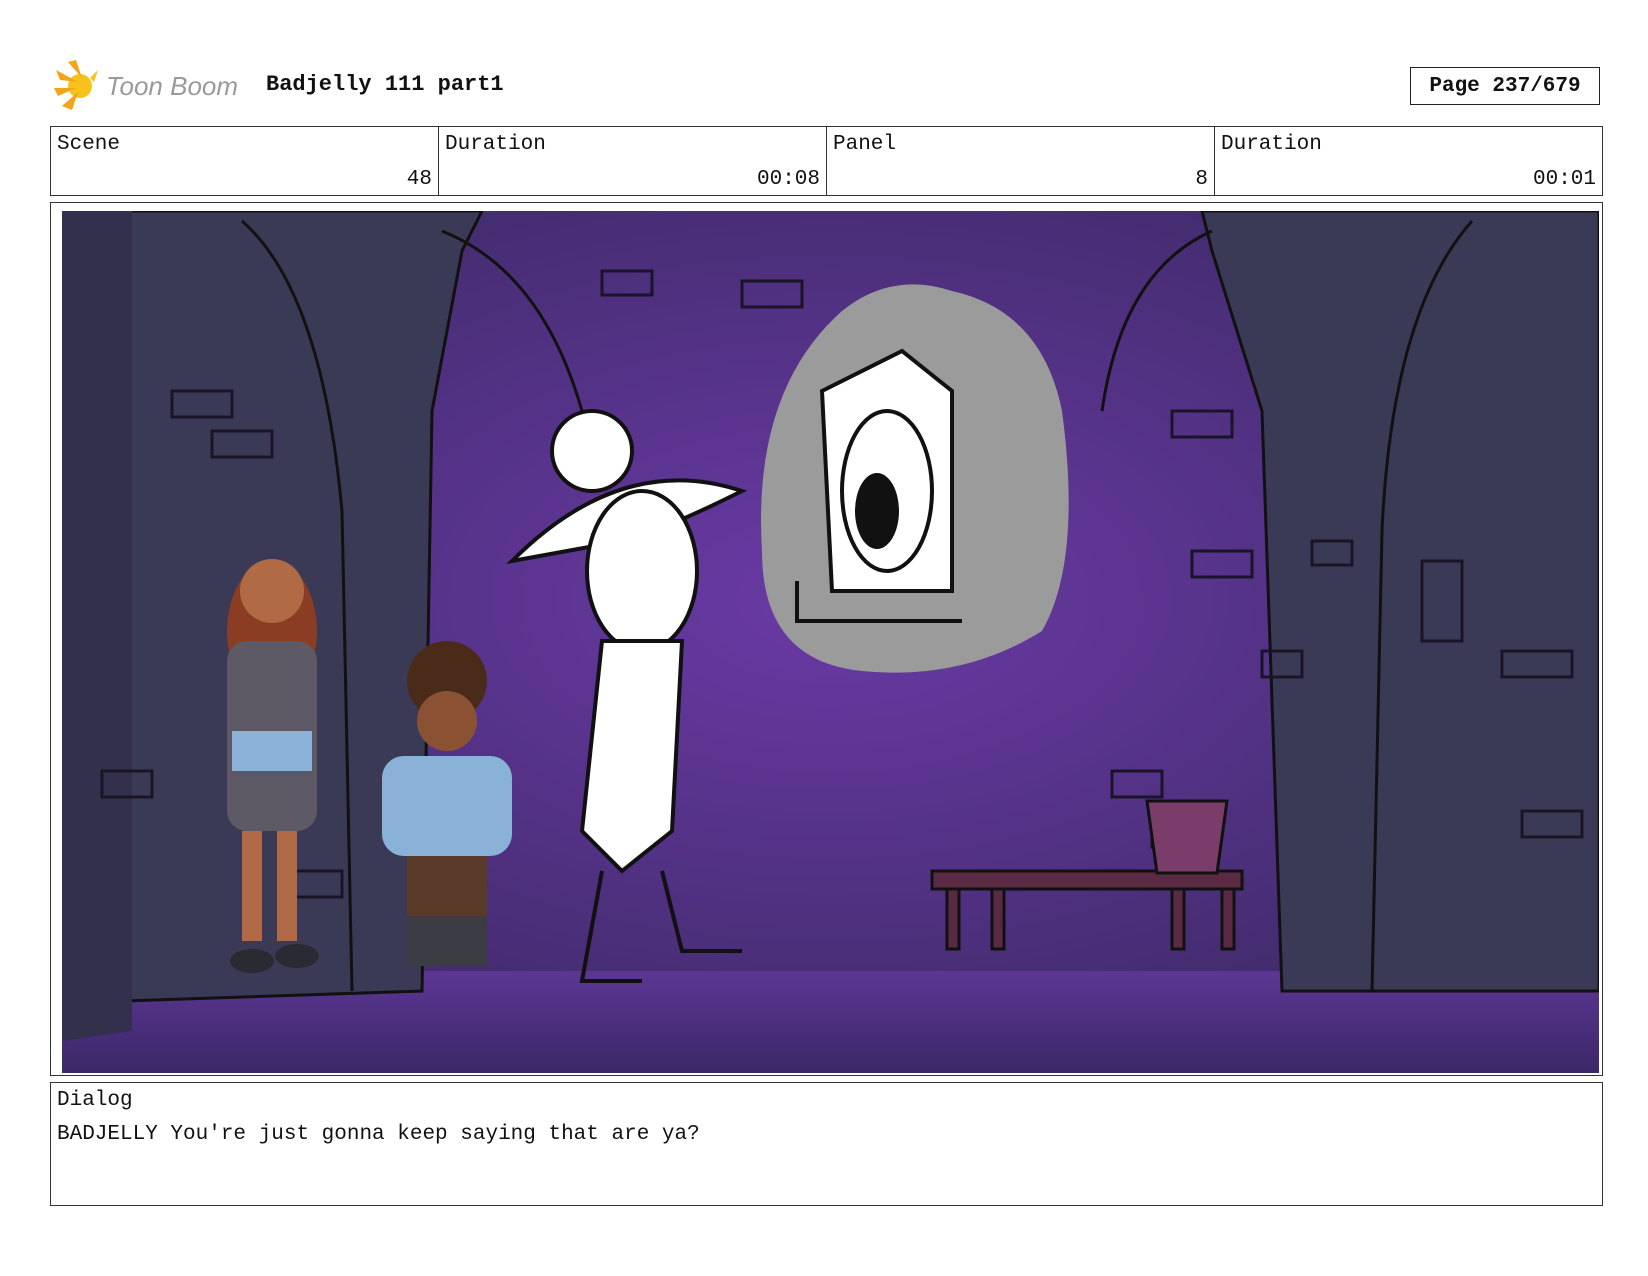 The height and width of the screenshot is (1276, 1648). Describe the element at coordinates (1201, 179) in the screenshot. I see `panel-value: 8` at that location.